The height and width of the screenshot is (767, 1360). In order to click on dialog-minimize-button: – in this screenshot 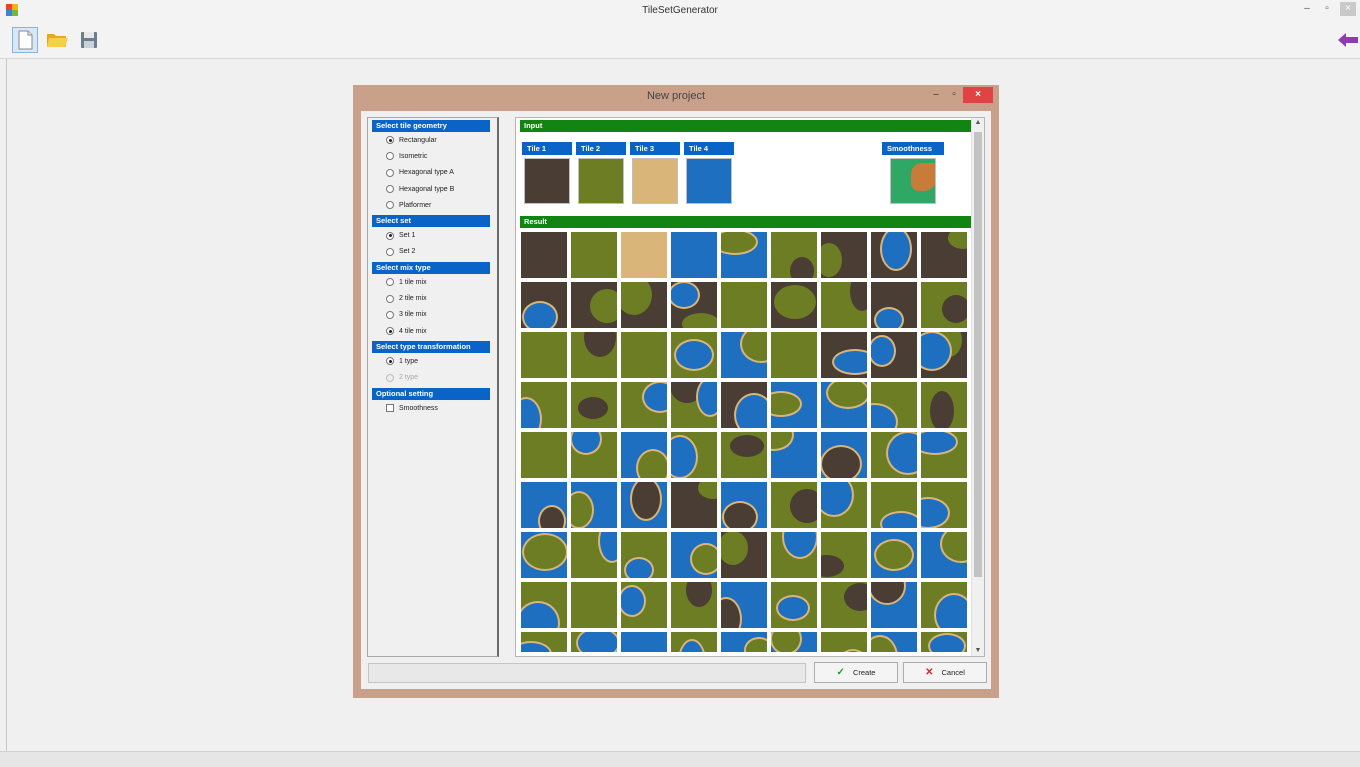, I will do `click(936, 95)`.